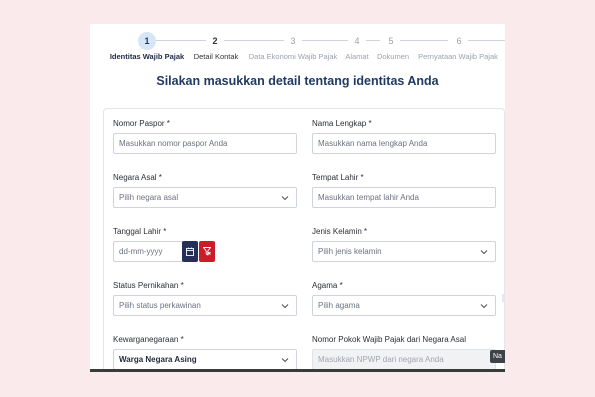 This screenshot has height=397, width=595. I want to click on marital-label: Status Pernikahan *, so click(148, 285).